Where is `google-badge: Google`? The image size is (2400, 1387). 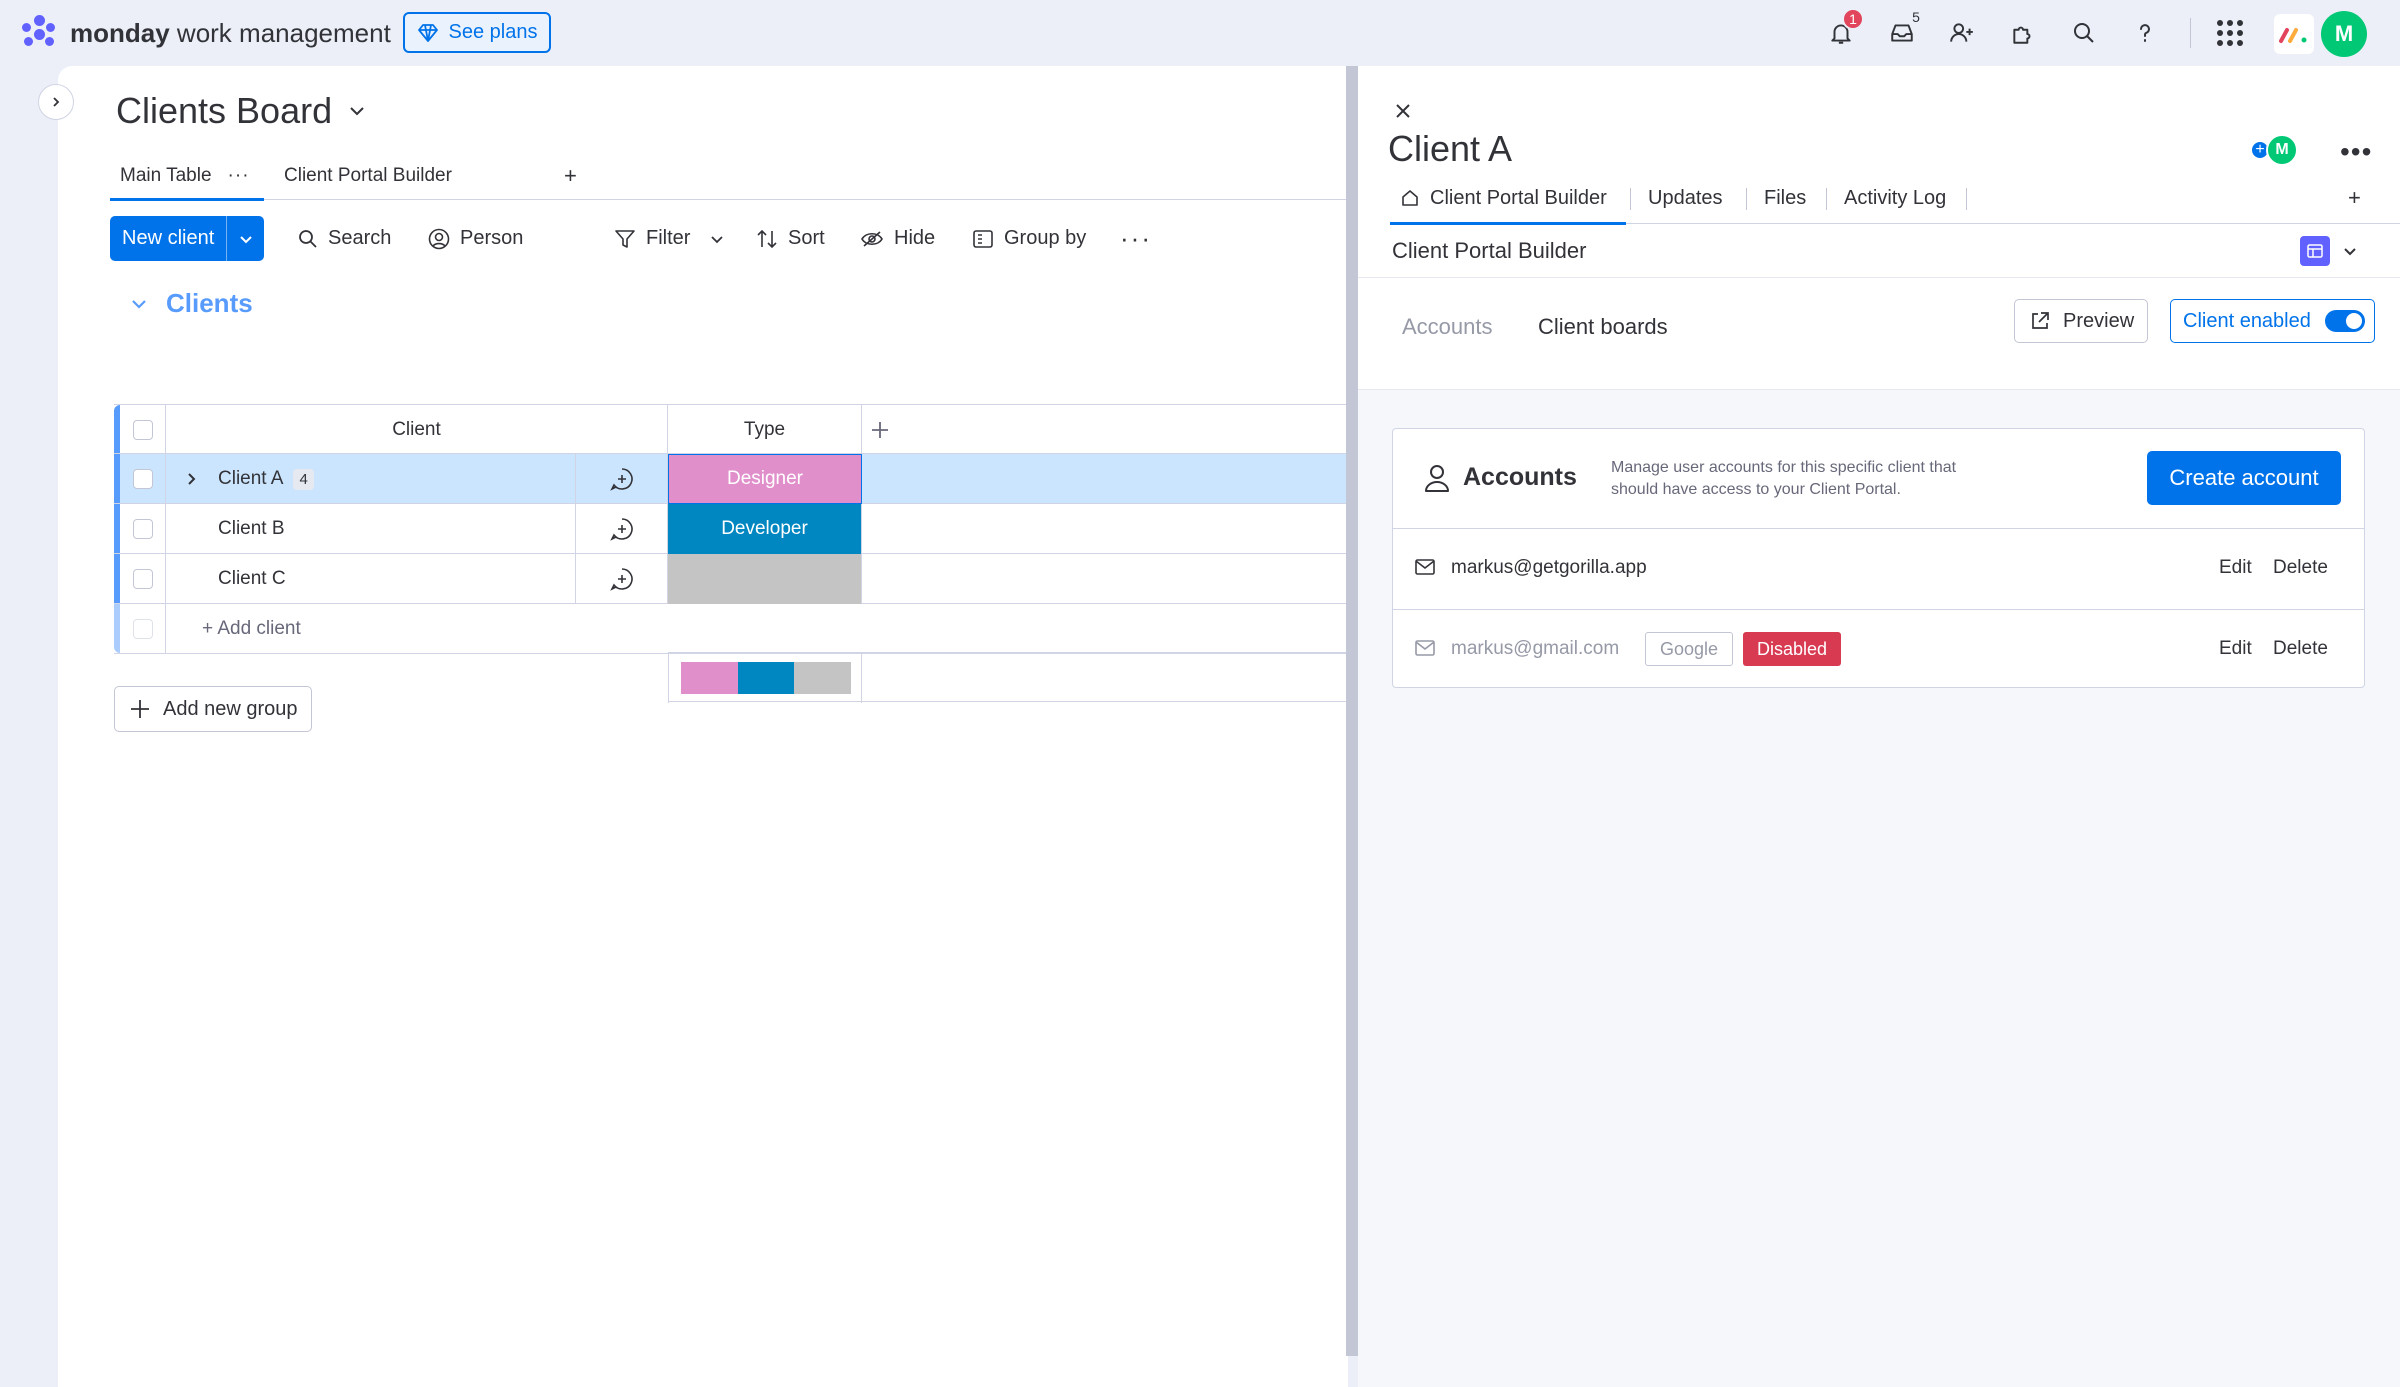 google-badge: Google is located at coordinates (1689, 649).